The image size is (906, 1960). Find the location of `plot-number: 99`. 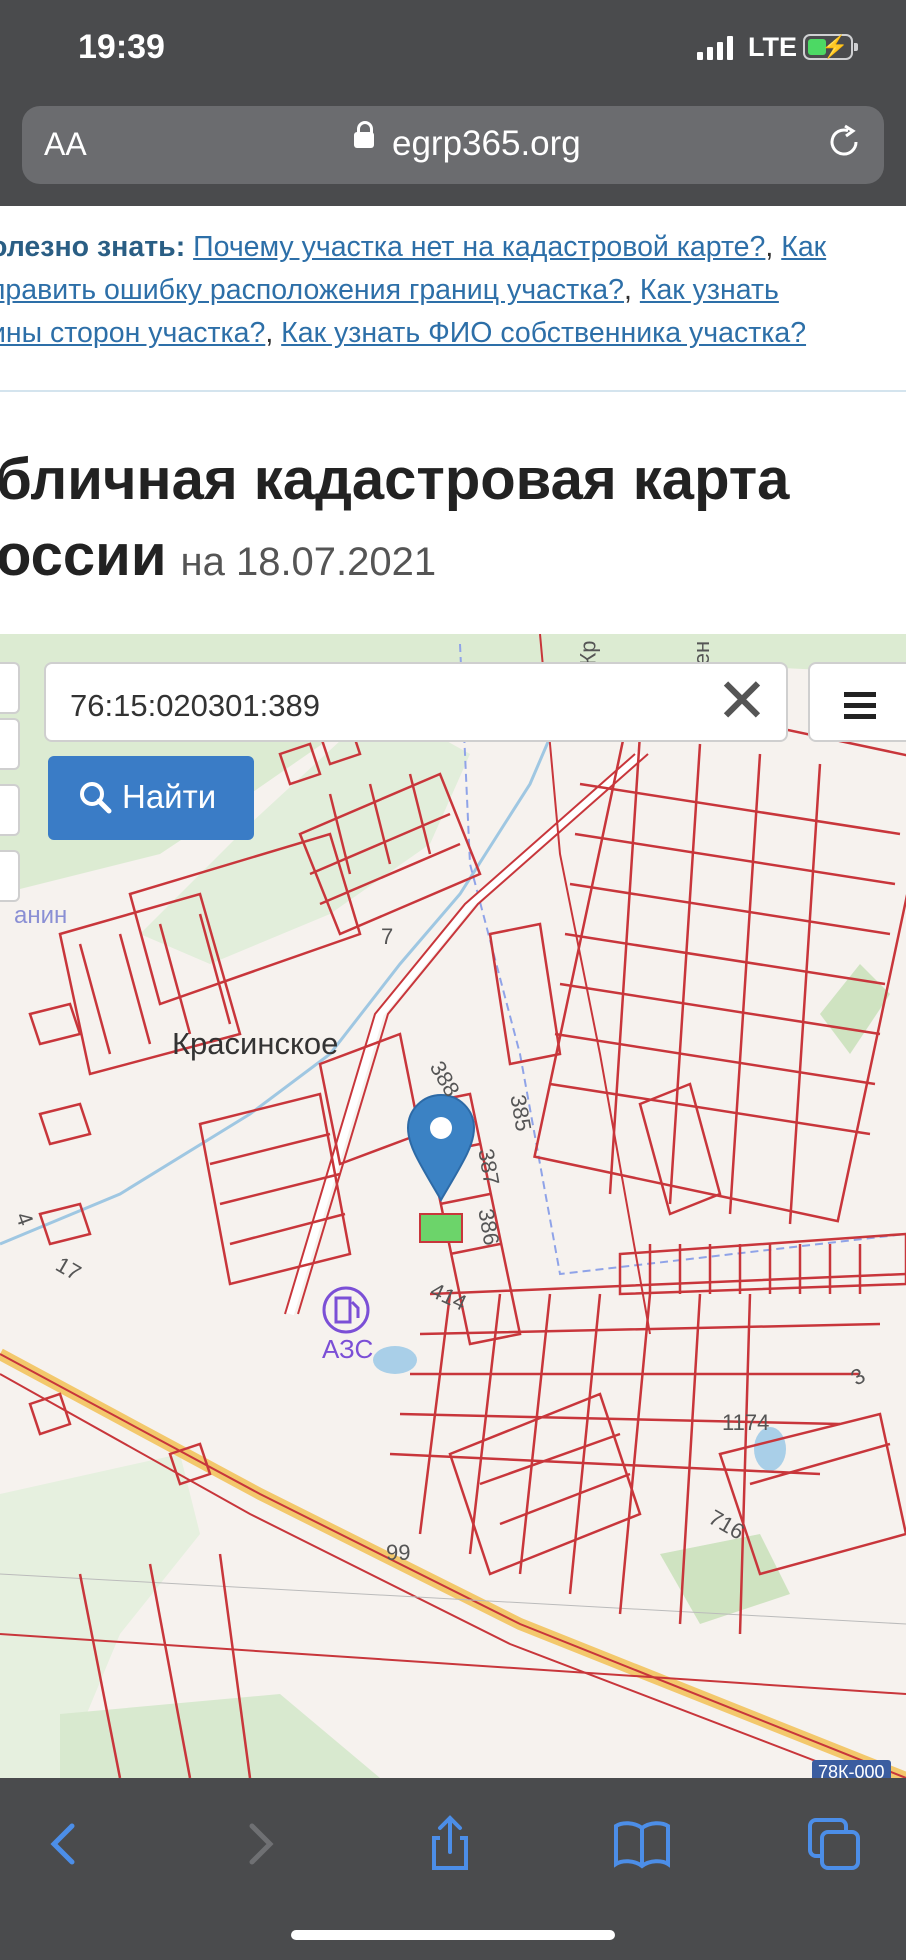

plot-number: 99 is located at coordinates (398, 1553).